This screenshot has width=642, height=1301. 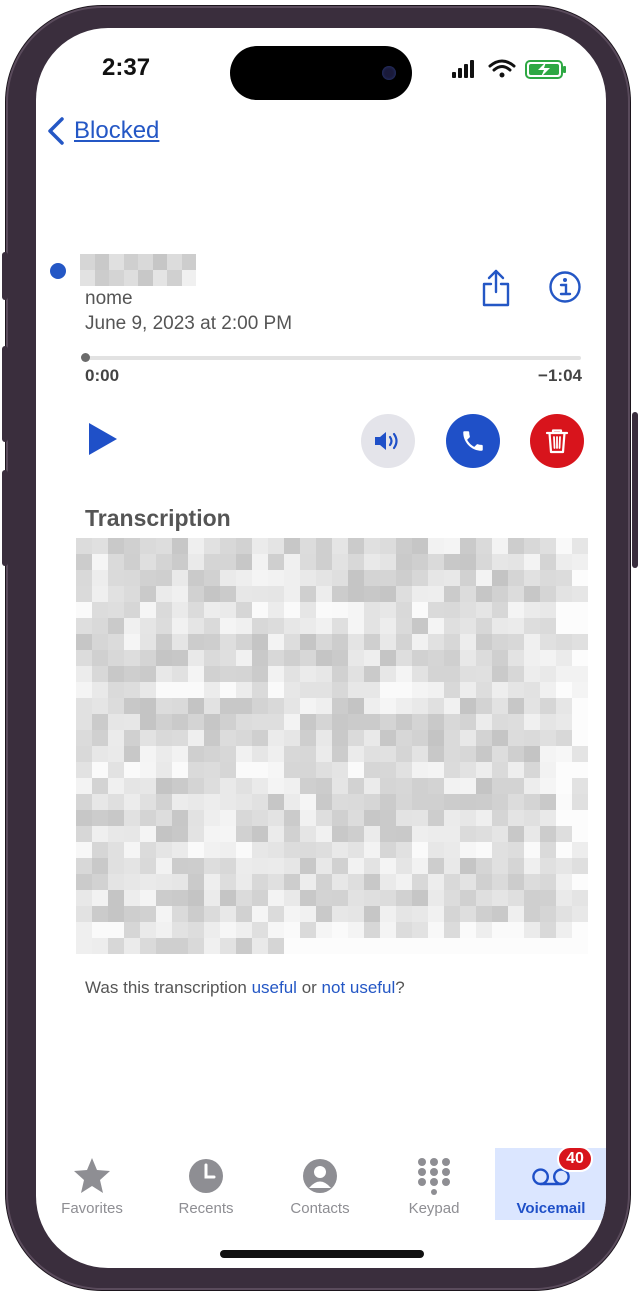 I want to click on back-button: Blocked, so click(x=102, y=131).